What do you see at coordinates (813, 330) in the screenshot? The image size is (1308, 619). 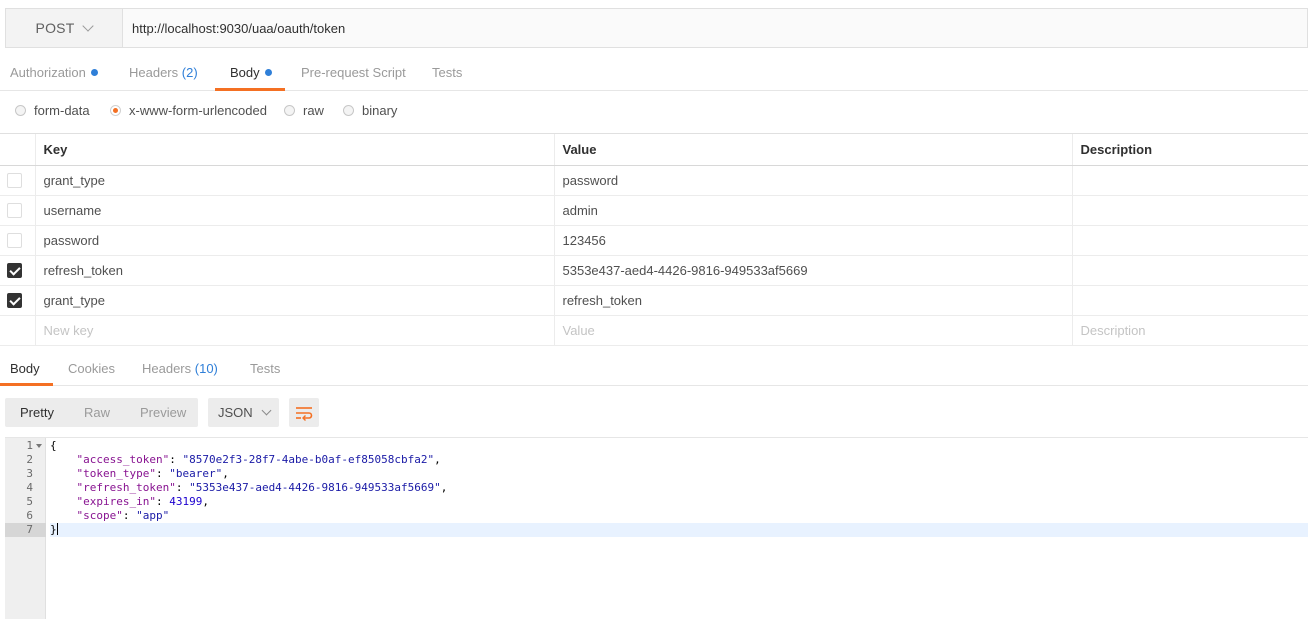 I see `new-value-input: Value` at bounding box center [813, 330].